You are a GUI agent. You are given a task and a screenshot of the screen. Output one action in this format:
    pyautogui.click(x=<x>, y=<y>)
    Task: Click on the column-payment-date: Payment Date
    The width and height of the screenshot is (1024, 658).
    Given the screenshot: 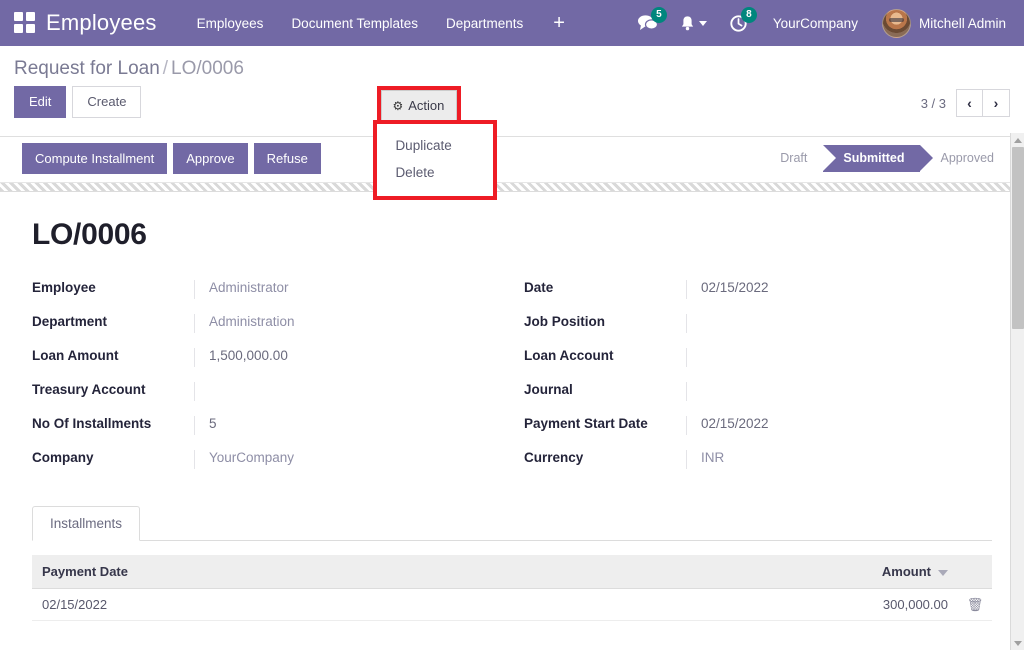 What is the action you would take?
    pyautogui.click(x=263, y=572)
    